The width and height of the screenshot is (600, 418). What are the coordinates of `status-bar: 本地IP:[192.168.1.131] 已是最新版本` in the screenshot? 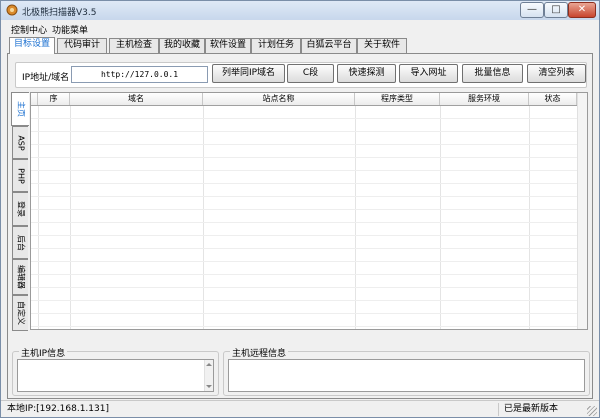 It's located at (300, 408).